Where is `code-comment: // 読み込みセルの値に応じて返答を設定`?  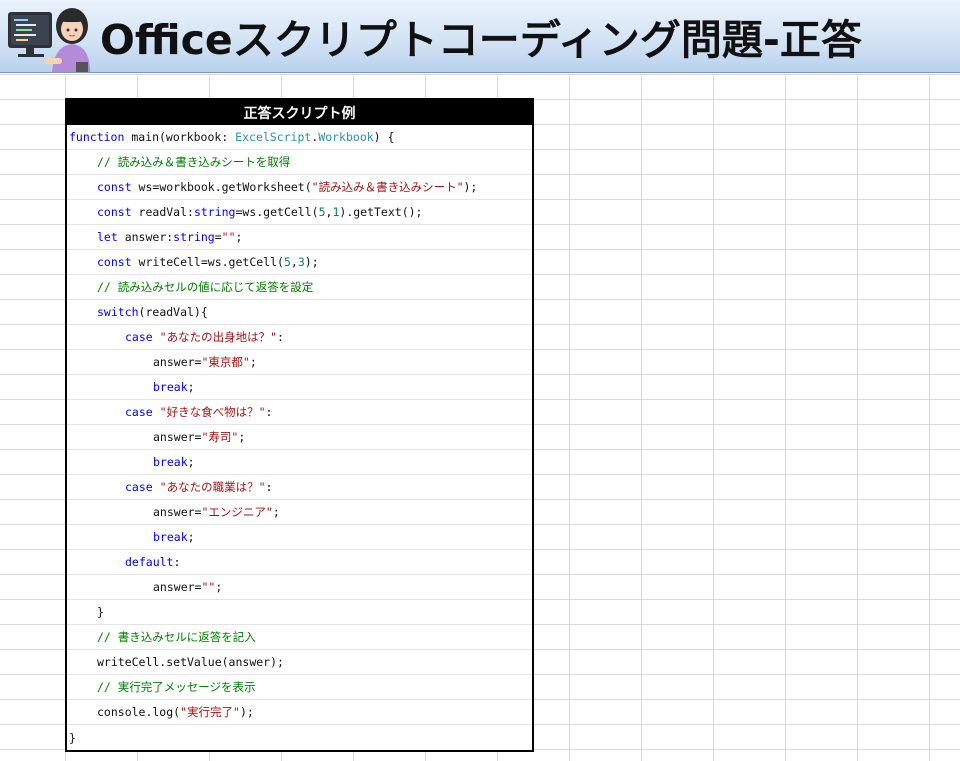
code-comment: // 読み込みセルの値に応じて返答を設定 is located at coordinates (205, 287).